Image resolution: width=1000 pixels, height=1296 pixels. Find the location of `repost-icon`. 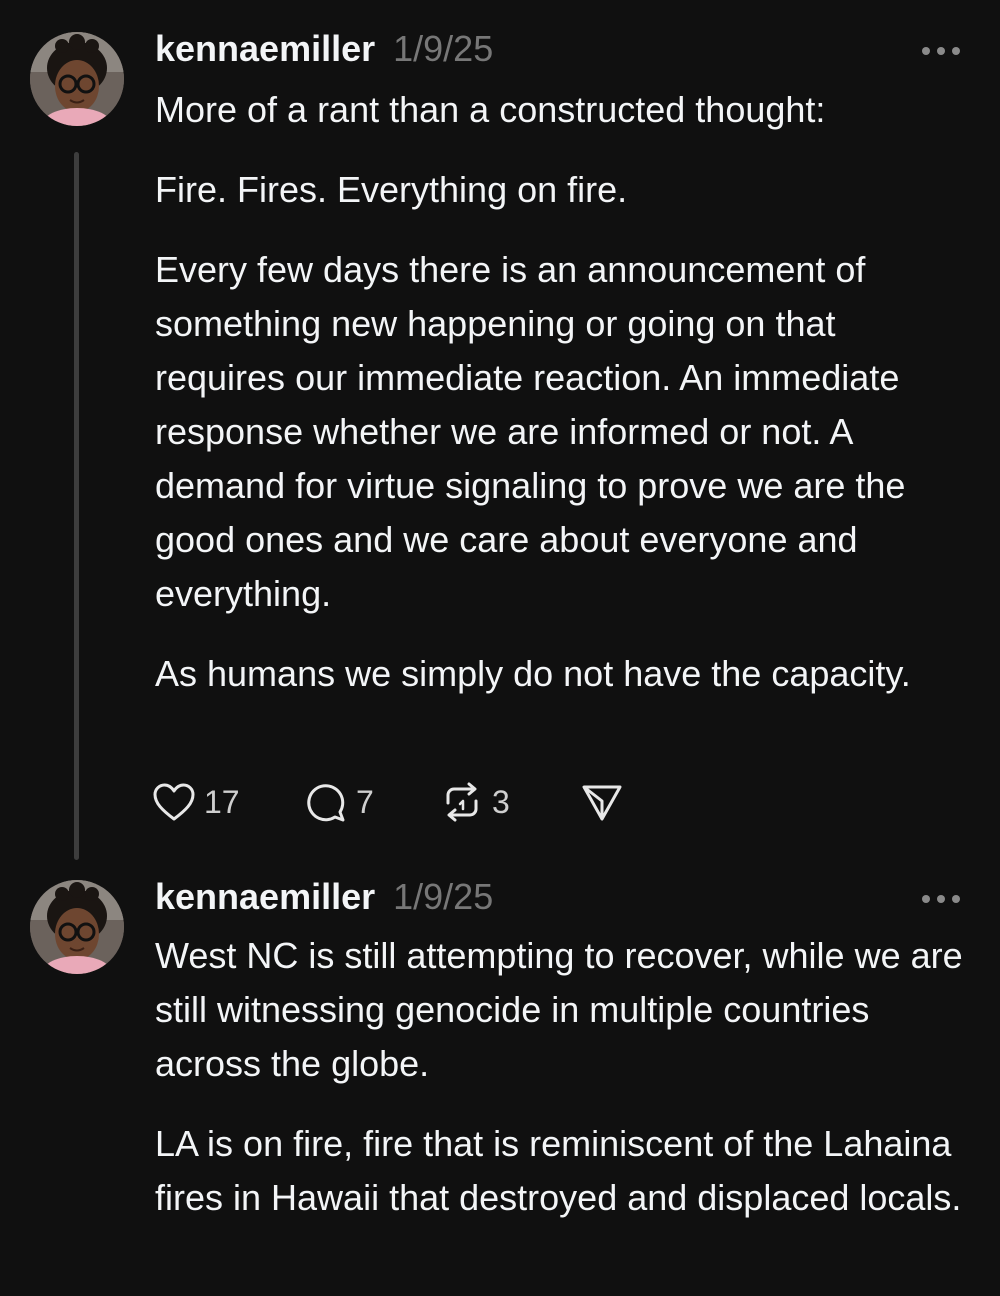

repost-icon is located at coordinates (462, 802).